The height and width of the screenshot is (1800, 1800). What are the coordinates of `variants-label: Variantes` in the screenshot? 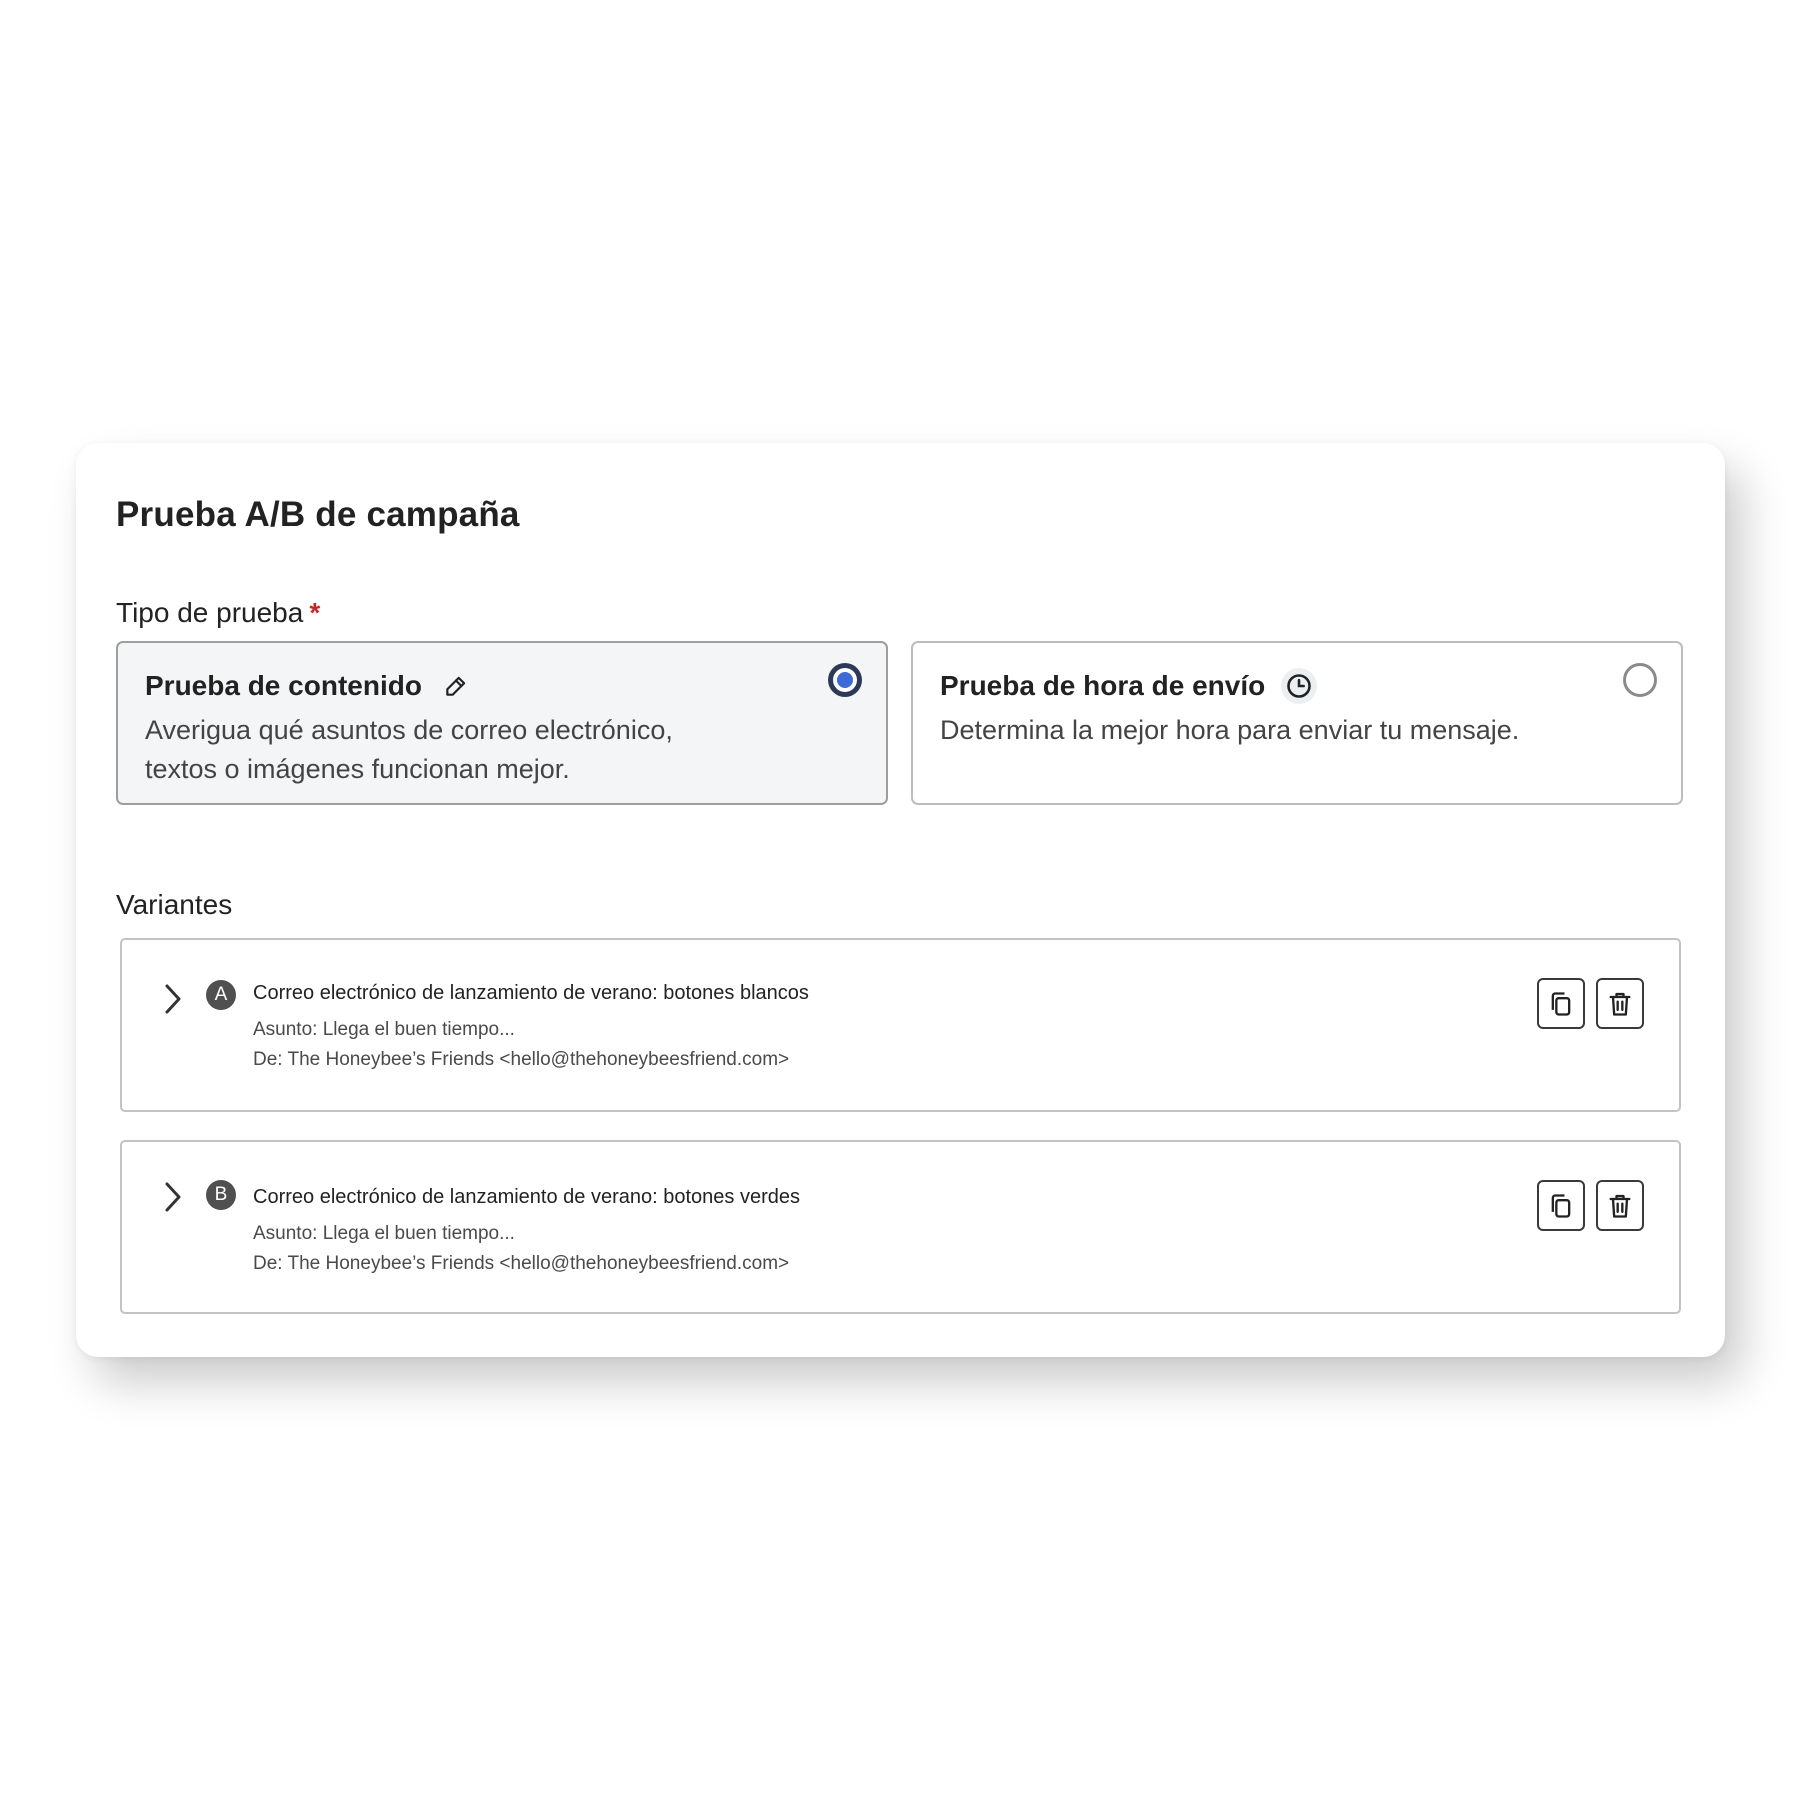 It's located at (174, 904).